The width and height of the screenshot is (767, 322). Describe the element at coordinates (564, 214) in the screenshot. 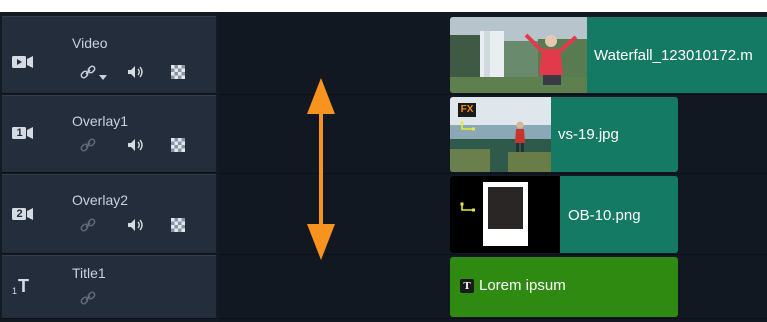

I see `clip-overlay2: OB-10.png` at that location.